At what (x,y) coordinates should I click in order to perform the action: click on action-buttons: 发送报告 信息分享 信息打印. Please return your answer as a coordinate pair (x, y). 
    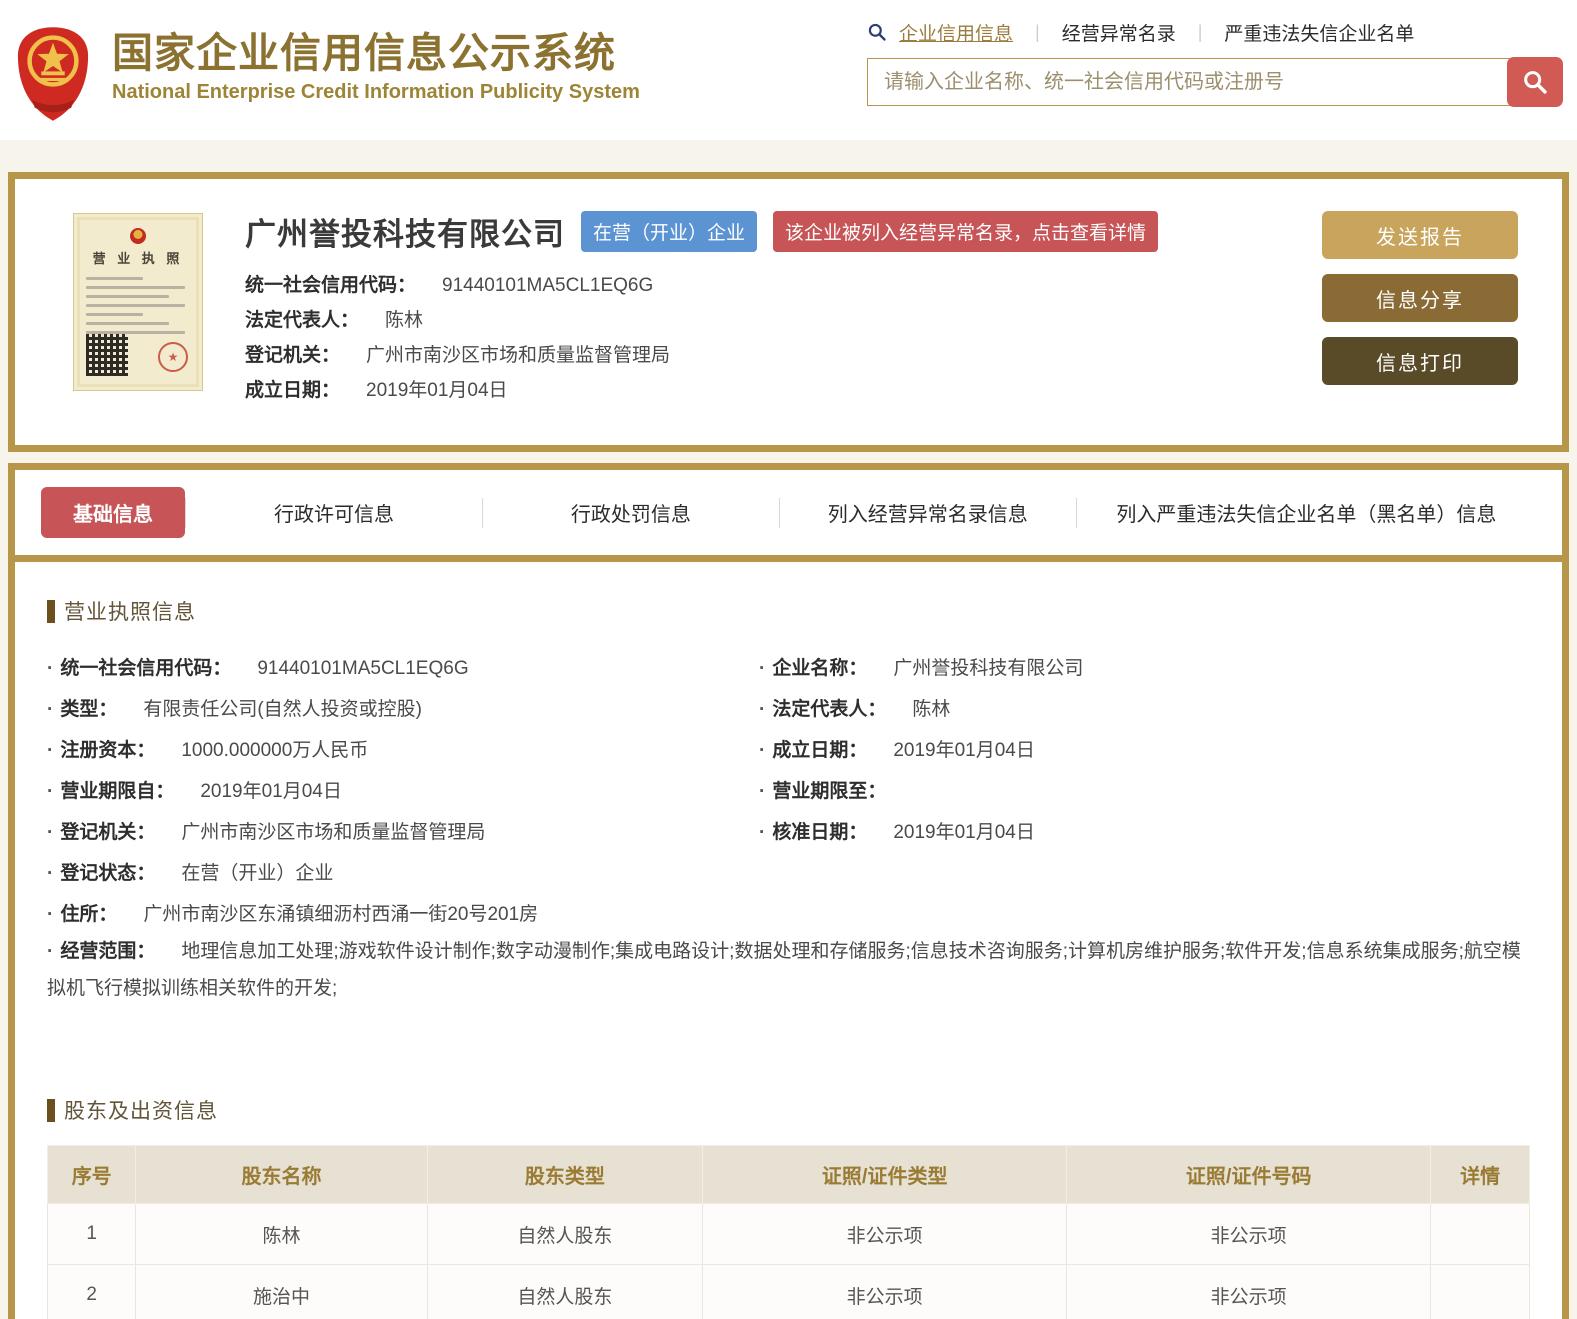
    Looking at the image, I should click on (1420, 312).